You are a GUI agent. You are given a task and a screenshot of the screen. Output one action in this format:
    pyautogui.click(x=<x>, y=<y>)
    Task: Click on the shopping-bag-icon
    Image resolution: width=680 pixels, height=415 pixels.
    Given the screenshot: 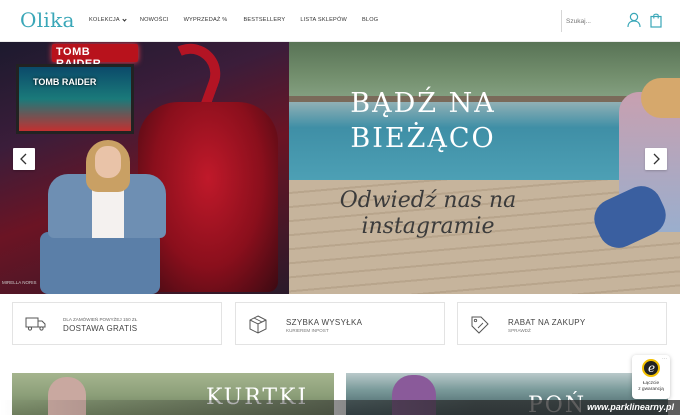 What is the action you would take?
    pyautogui.click(x=656, y=22)
    